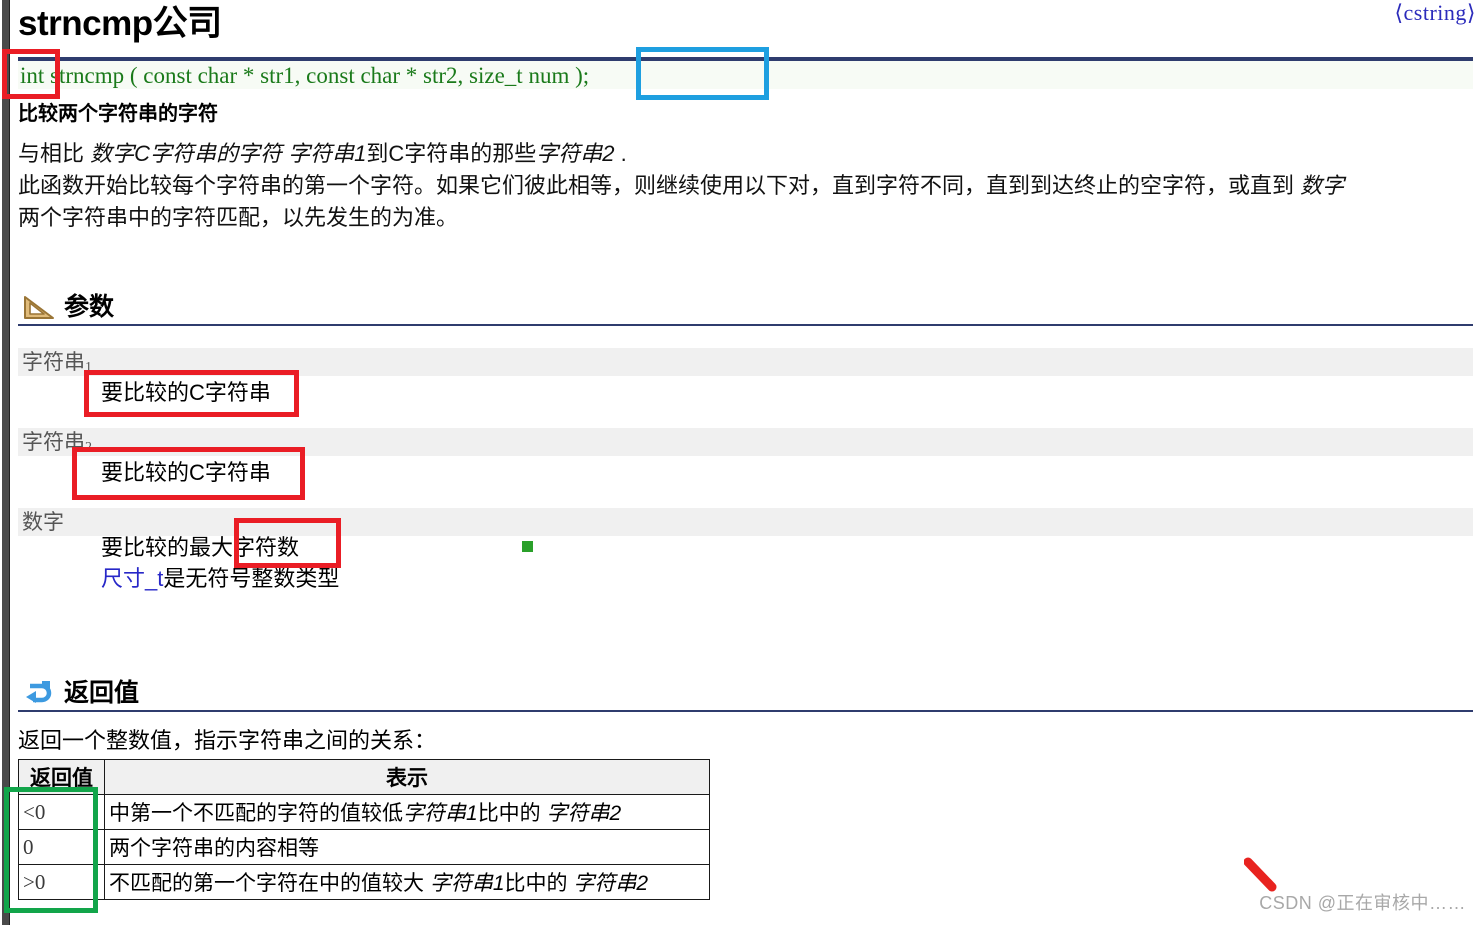 The height and width of the screenshot is (925, 1482). I want to click on table-row: <0 中第一个不匹配的字符的值较低字符串1比中的 字符串2, so click(364, 812).